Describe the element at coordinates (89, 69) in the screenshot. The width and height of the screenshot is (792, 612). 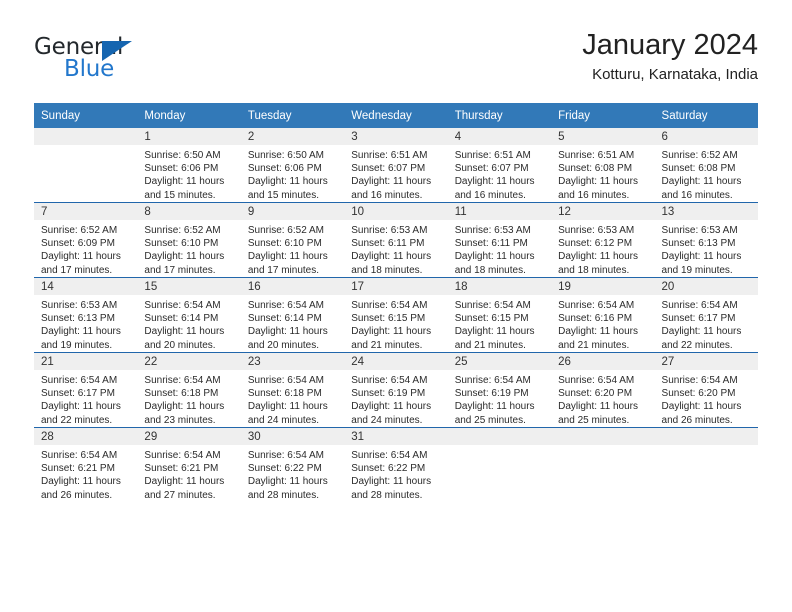
I see `logo-text-blue: Blue` at that location.